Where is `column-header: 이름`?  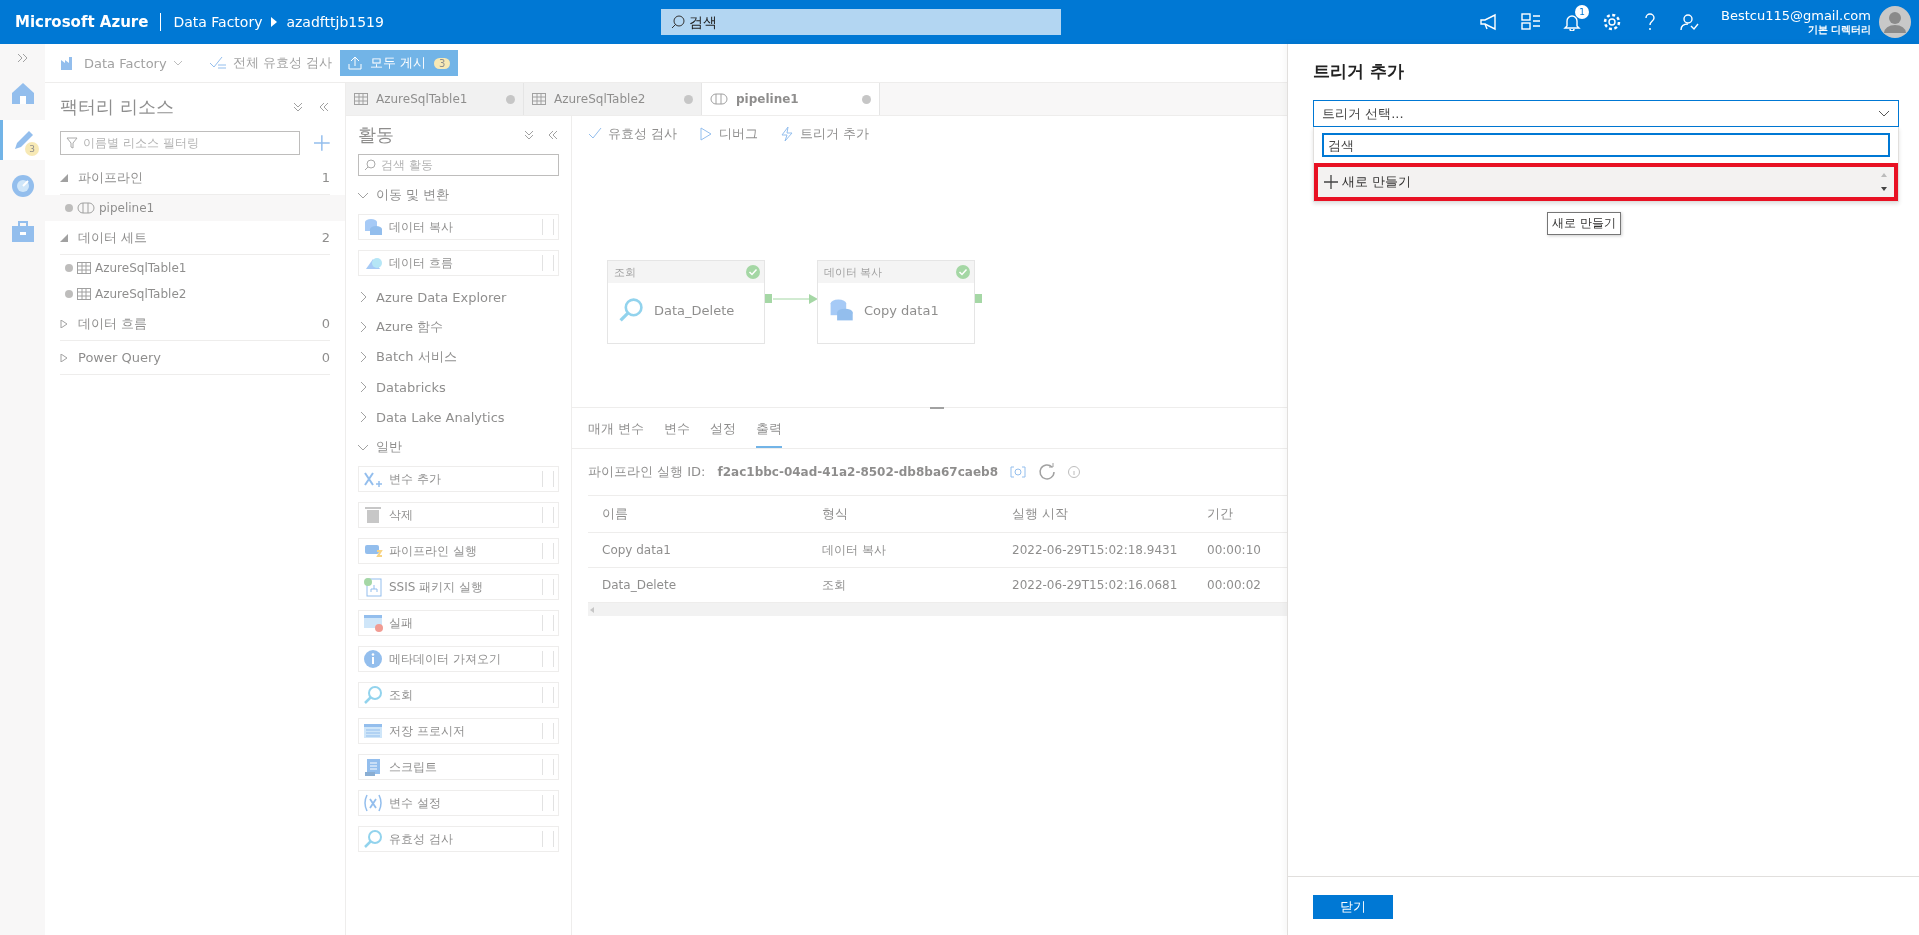
column-header: 이름 is located at coordinates (698, 514).